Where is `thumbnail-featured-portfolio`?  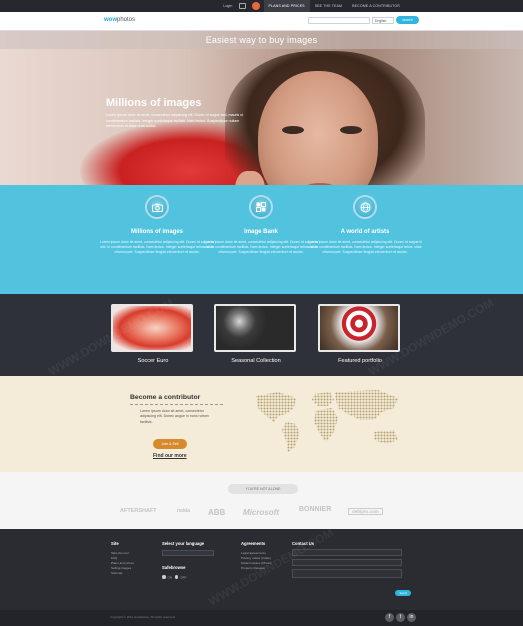
thumbnail-featured-portfolio is located at coordinates (359, 328).